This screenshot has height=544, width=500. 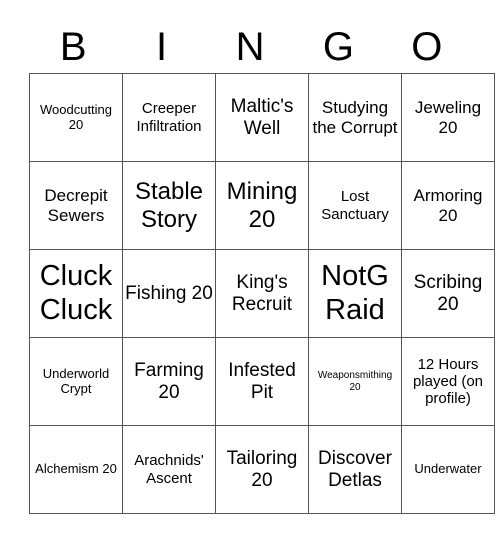 I want to click on bingo-header: B I N G O, so click(x=250, y=47).